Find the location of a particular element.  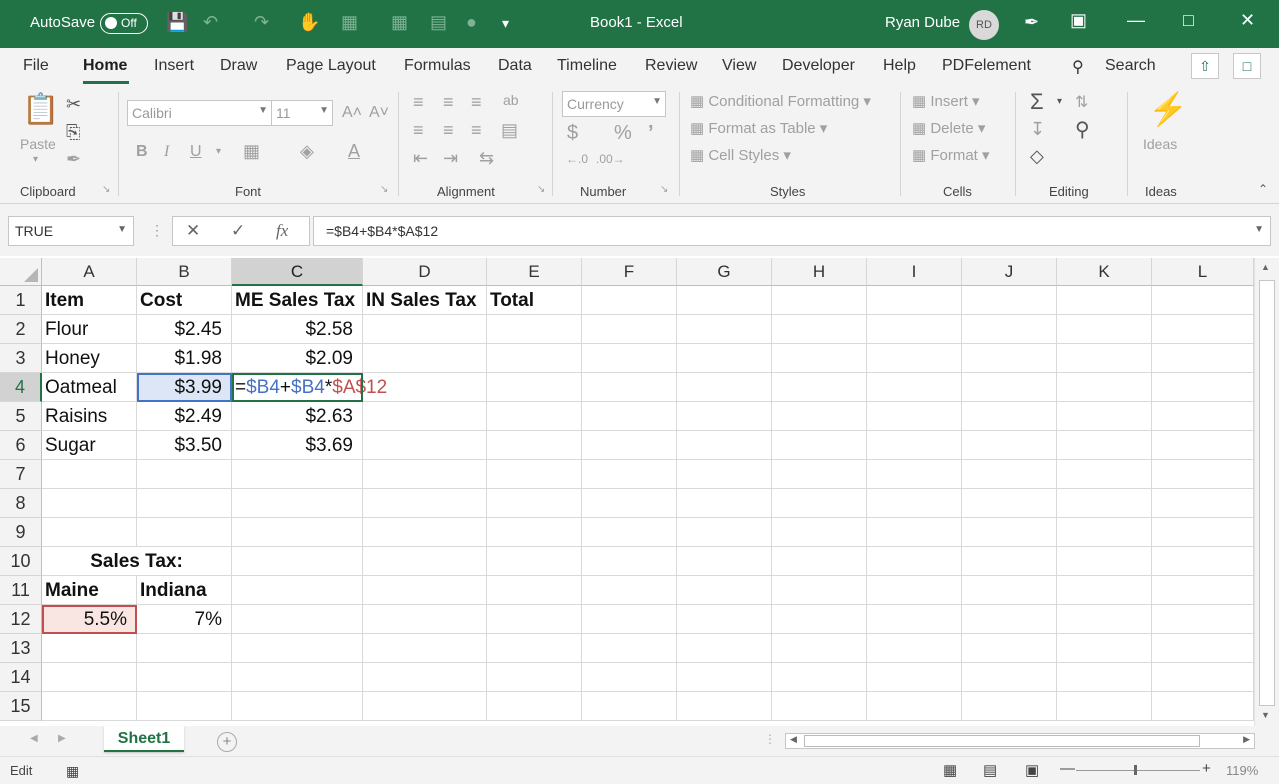

format-as-table-button: ▦ Format as Table ▾ is located at coordinates (758, 128).